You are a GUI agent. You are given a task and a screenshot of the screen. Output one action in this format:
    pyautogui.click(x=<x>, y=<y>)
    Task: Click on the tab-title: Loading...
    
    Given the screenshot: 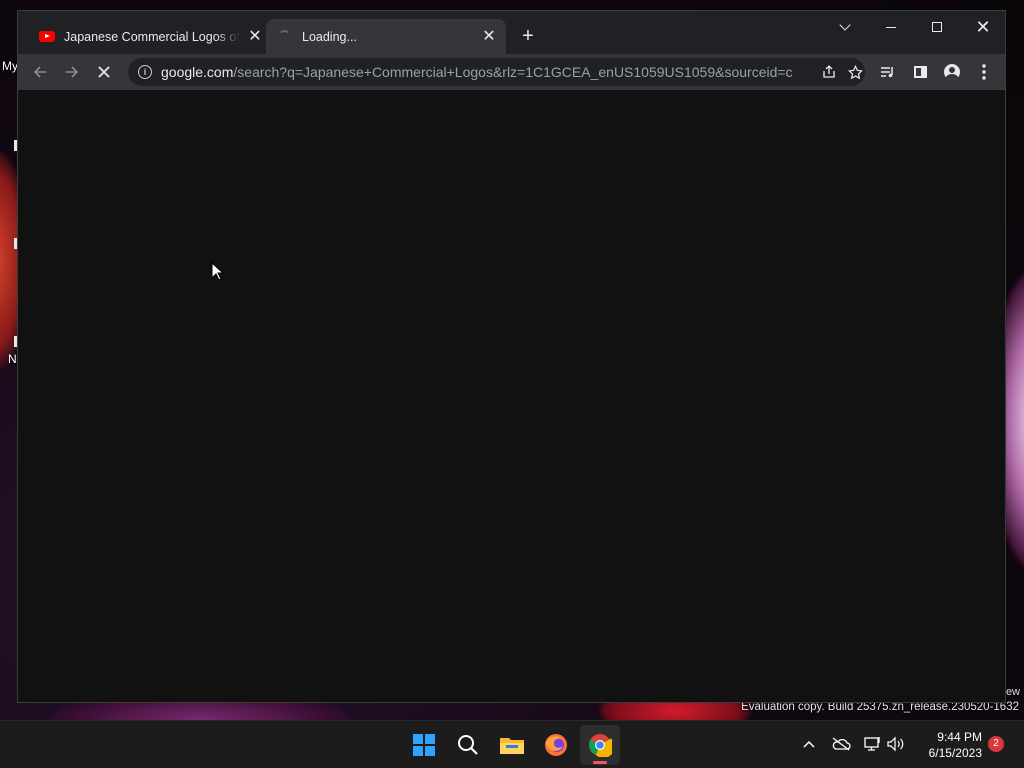 What is the action you would take?
    pyautogui.click(x=329, y=36)
    